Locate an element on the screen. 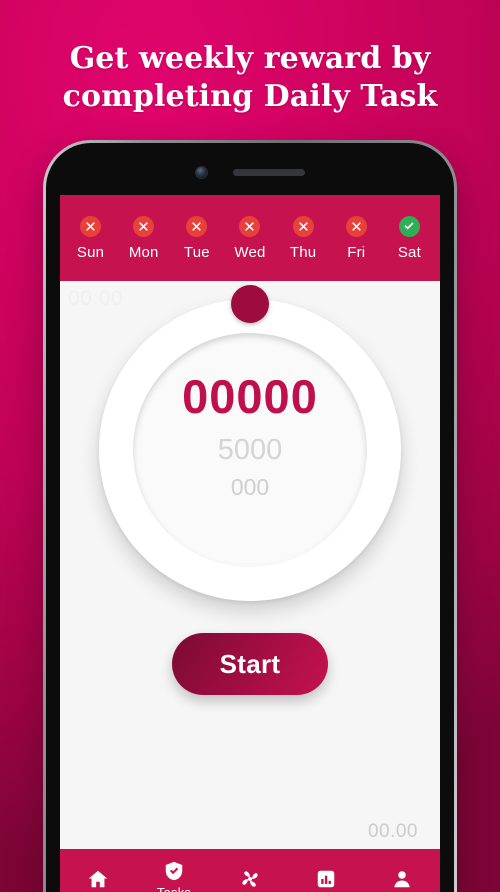 The image size is (500, 892). day-cell-thu: Thu is located at coordinates (303, 238).